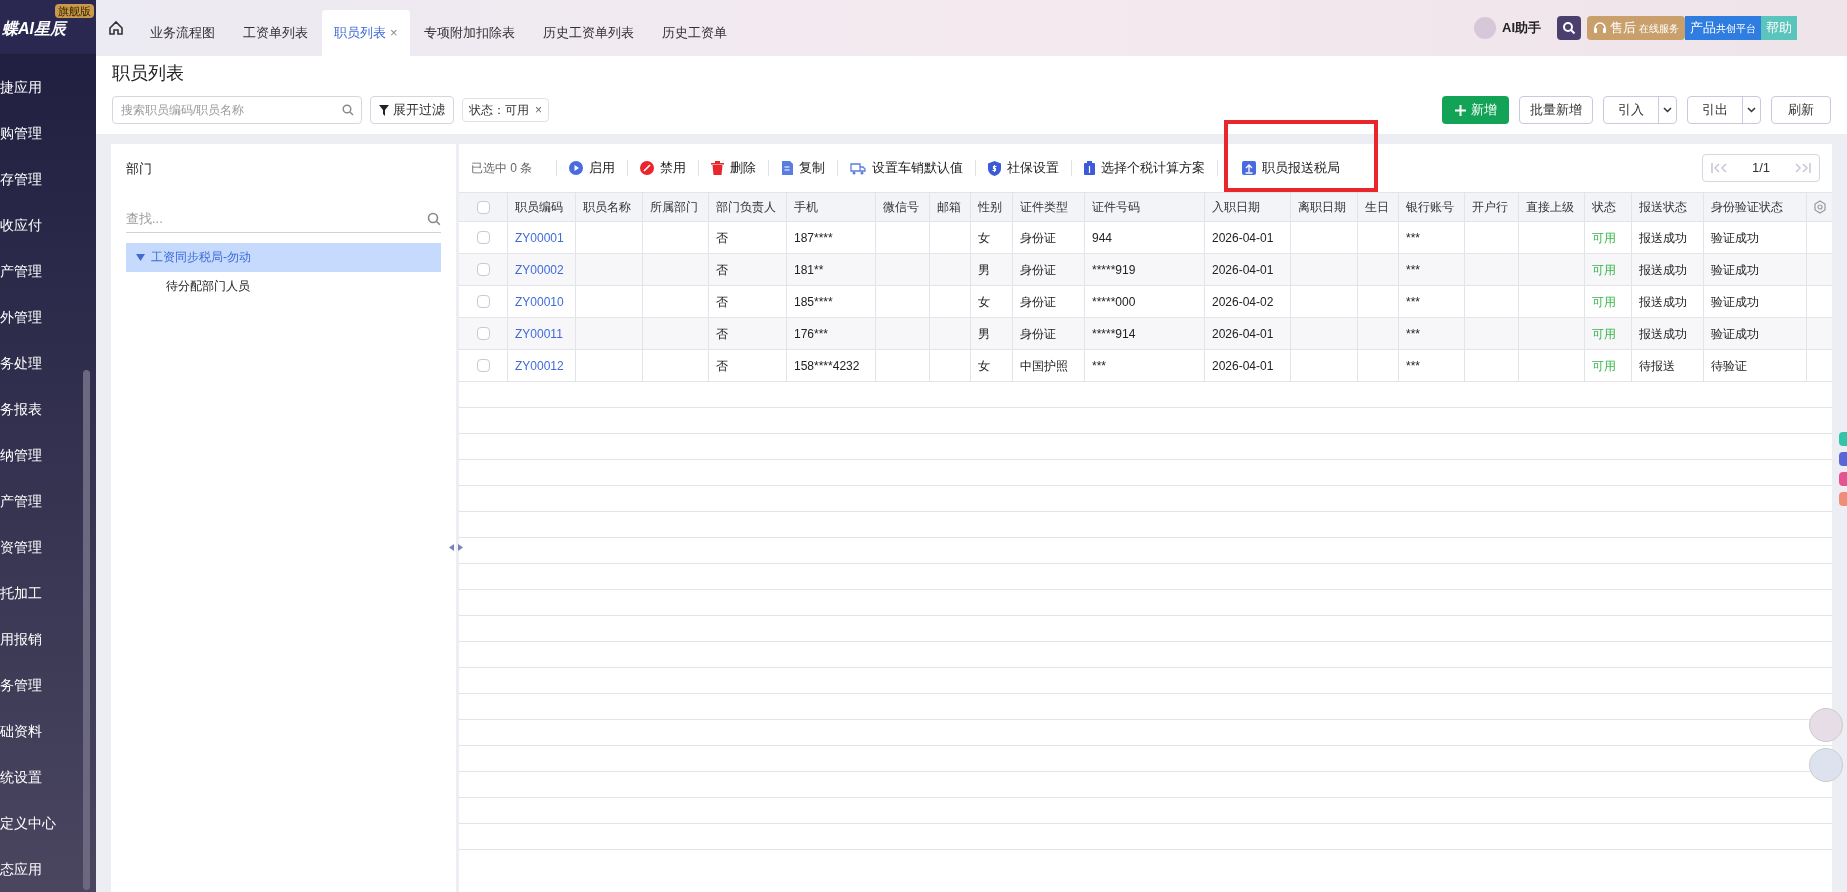  What do you see at coordinates (1521, 28) in the screenshot?
I see `assistant-link: AI助手` at bounding box center [1521, 28].